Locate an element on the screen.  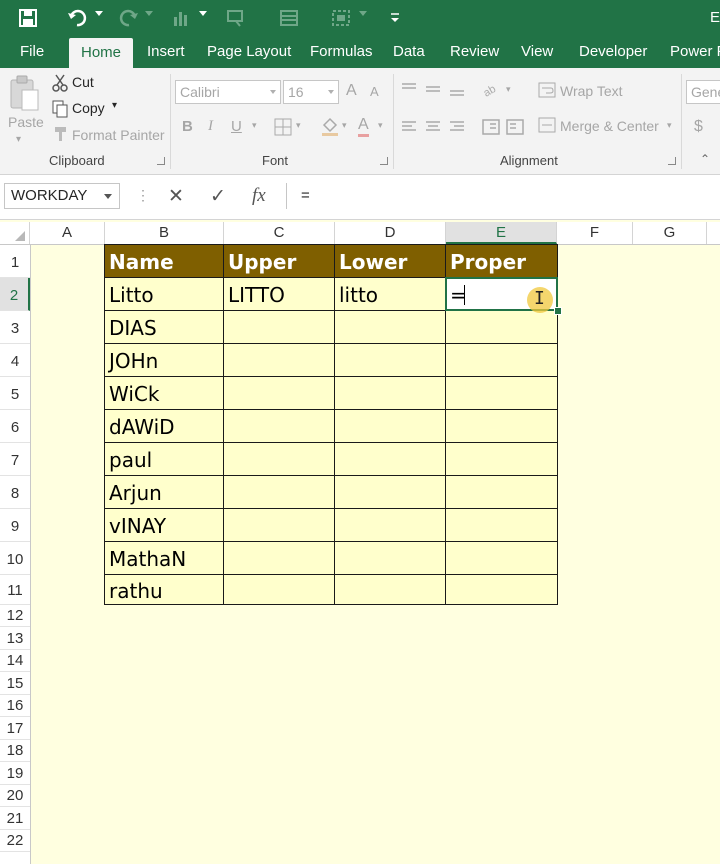
row-header-5: 5 is located at coordinates (15, 393).